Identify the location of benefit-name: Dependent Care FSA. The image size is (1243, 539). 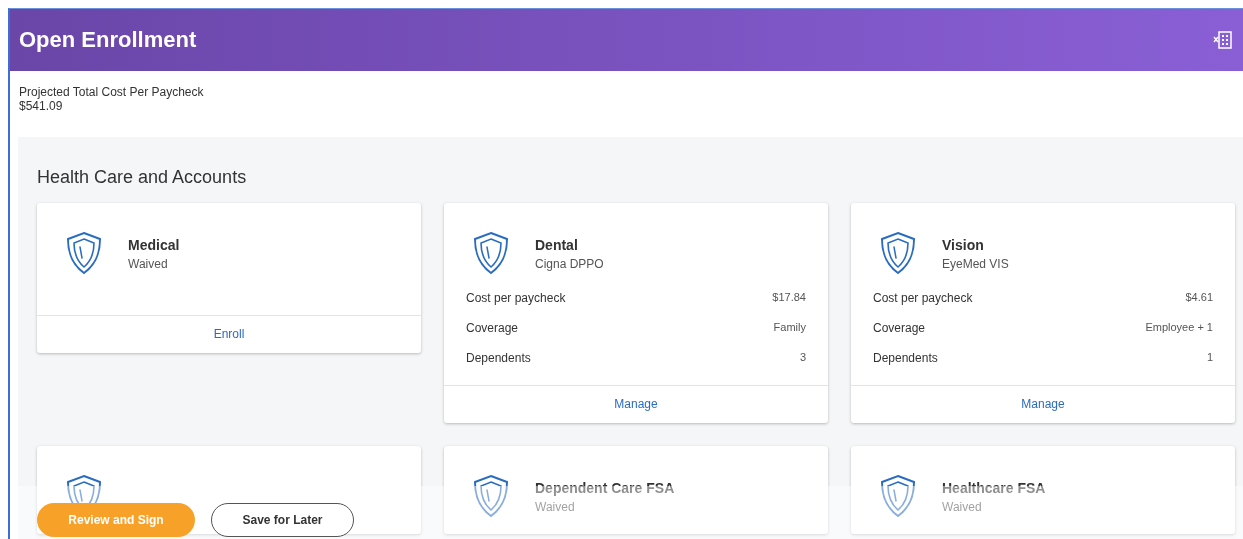
(605, 488).